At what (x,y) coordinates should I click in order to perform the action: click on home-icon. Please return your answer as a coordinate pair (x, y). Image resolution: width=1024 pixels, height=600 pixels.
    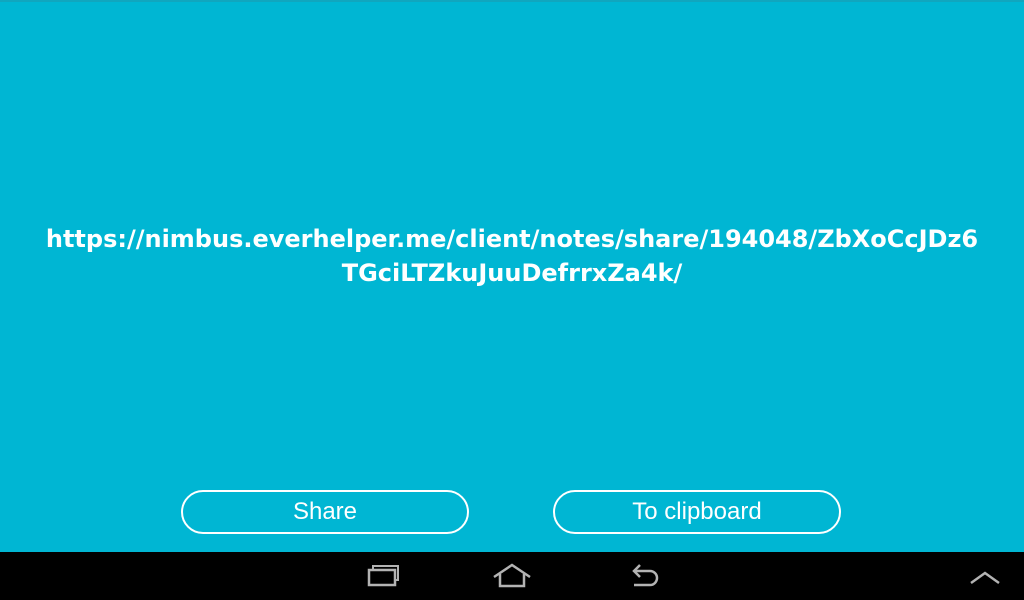
    Looking at the image, I should click on (512, 575).